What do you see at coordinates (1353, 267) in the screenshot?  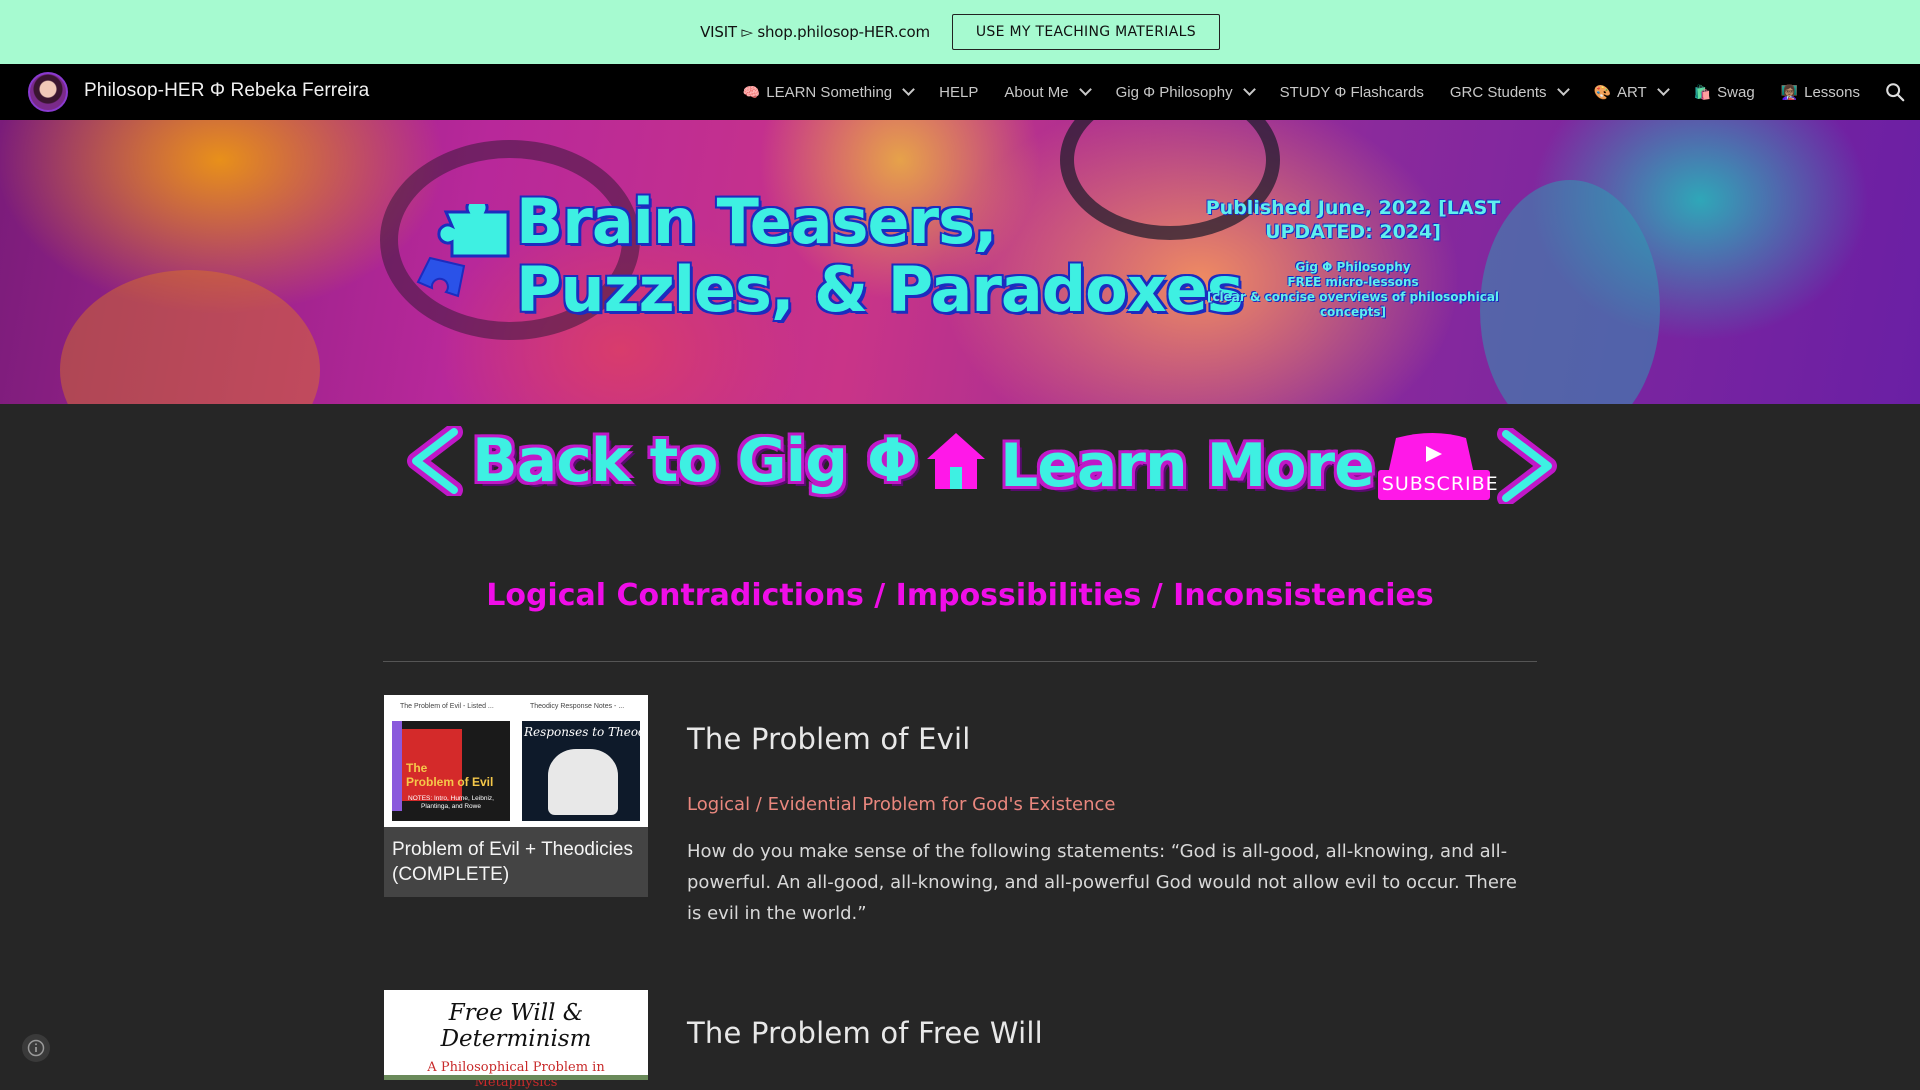 I see `series-name: Gig Φ Philosophy` at bounding box center [1353, 267].